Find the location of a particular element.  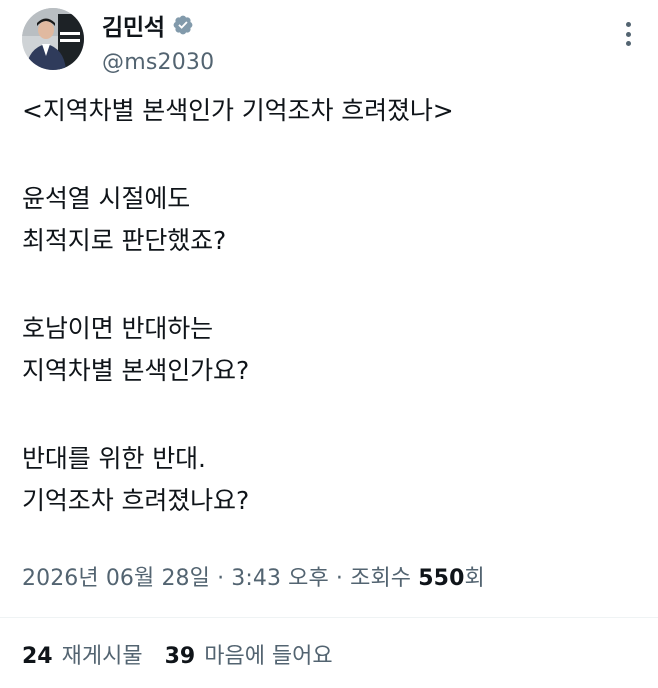

tweet-line: <지역차별 본색인가 기억조차 흐려졌나> is located at coordinates (238, 110).